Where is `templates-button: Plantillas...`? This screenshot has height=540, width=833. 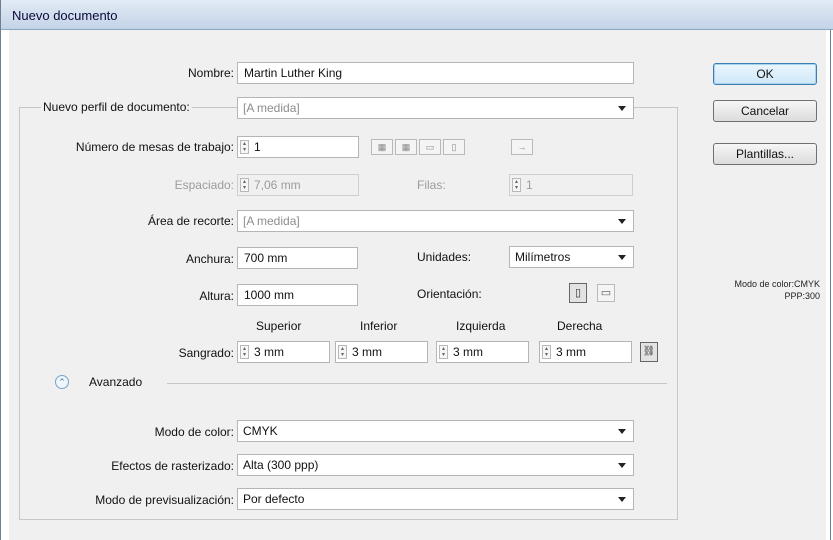 templates-button: Plantillas... is located at coordinates (765, 154).